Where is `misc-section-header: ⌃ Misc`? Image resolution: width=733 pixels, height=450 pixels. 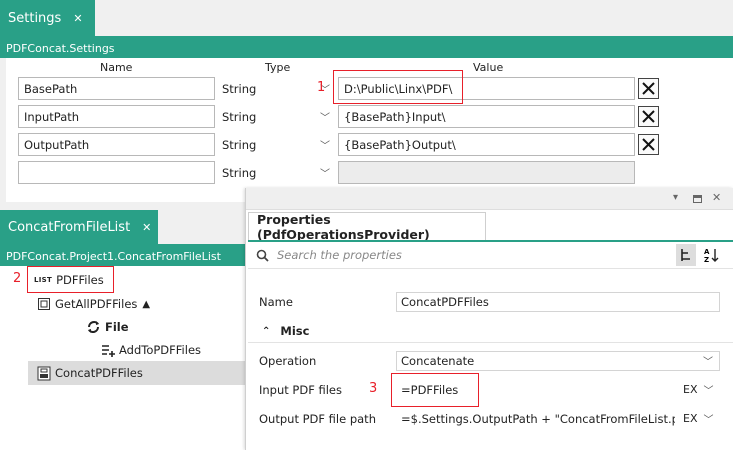
misc-section-header: ⌃ Misc is located at coordinates (490, 331).